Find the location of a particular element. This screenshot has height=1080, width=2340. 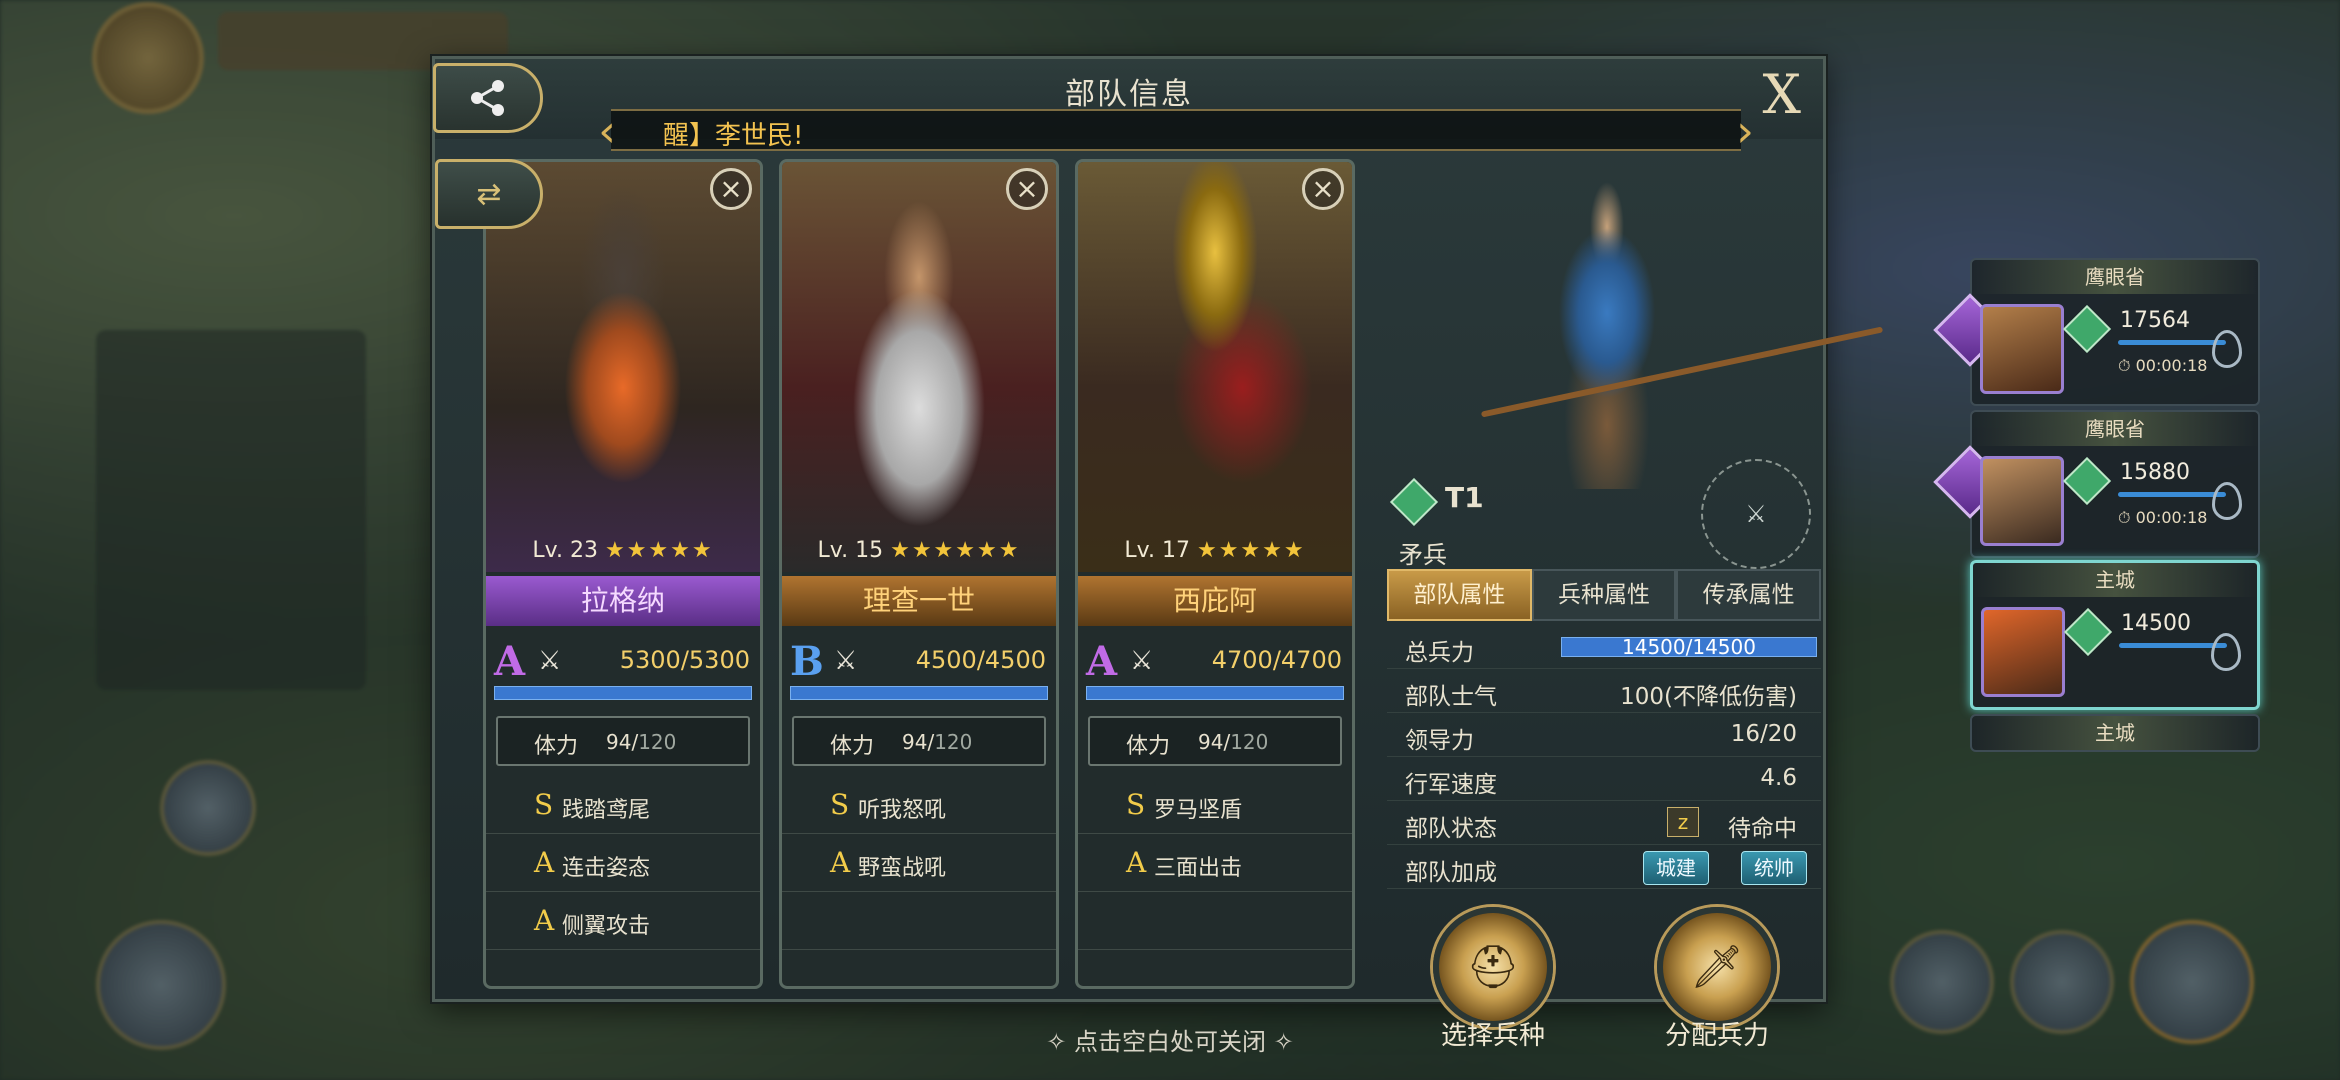

army-card-1: 鹰眼省 17564 ⏱ 00:00:18 is located at coordinates (2096, 332).